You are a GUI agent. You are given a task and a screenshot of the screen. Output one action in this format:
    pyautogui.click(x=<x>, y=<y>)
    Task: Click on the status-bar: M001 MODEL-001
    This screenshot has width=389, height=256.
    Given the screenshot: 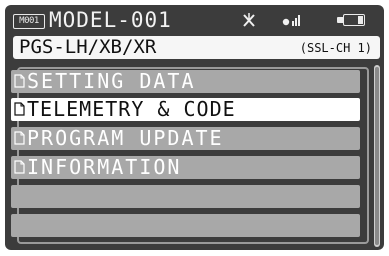 What is the action you would take?
    pyautogui.click(x=194, y=20)
    